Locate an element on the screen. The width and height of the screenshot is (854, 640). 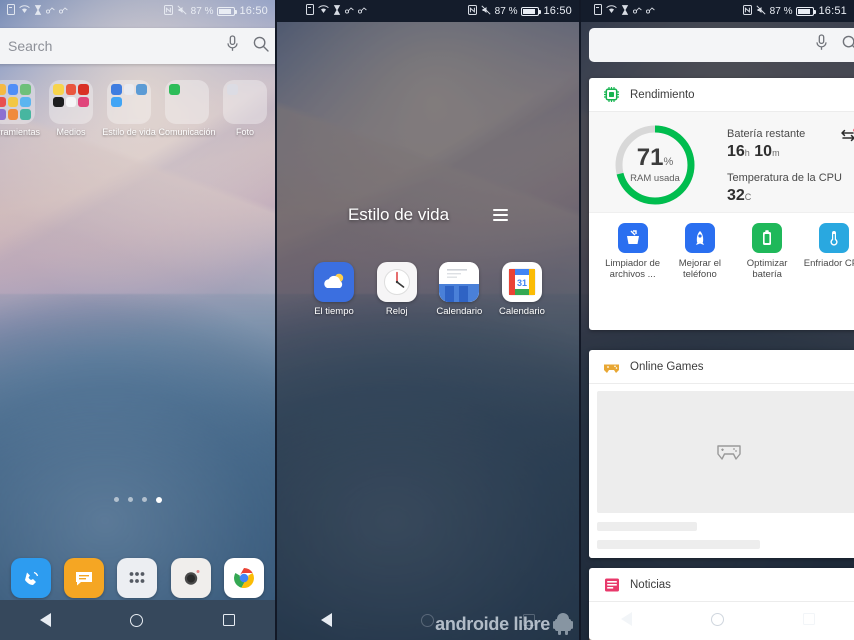
ram-gauge-wrap: 71% RAM usada is located at coordinates (655, 165).